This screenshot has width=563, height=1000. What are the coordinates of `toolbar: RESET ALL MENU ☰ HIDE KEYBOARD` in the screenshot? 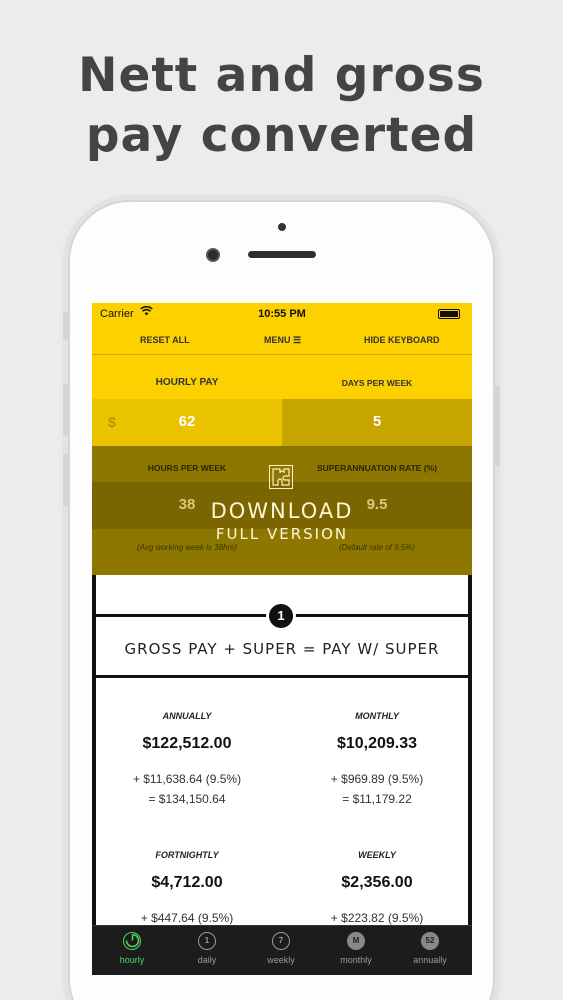 It's located at (282, 340).